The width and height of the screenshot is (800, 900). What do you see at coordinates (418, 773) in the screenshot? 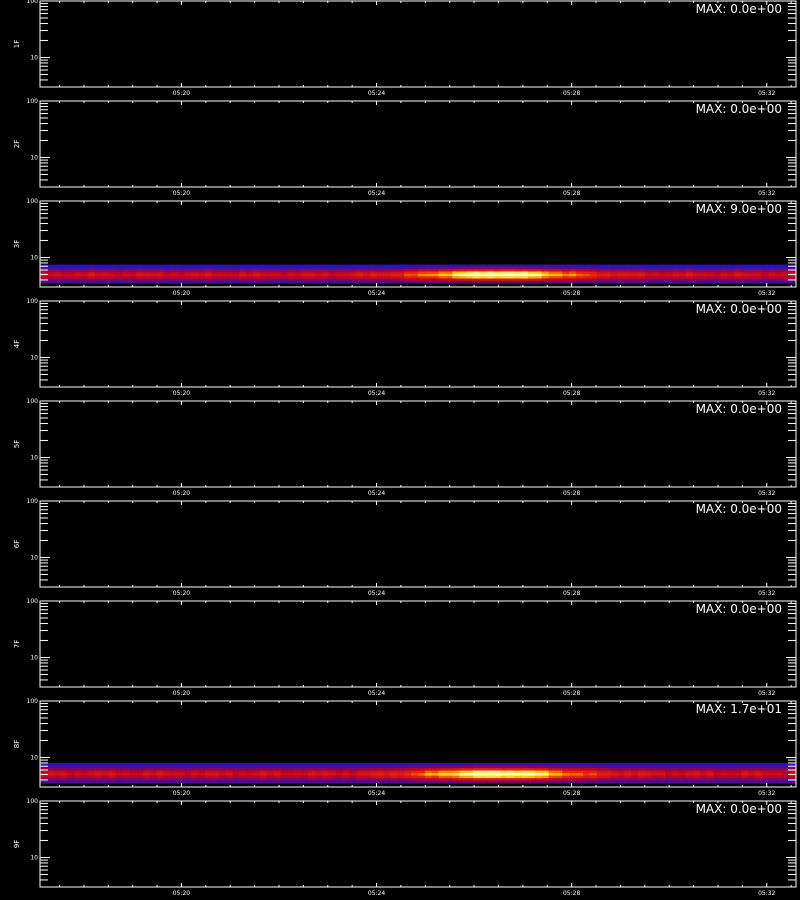
I see `heatmap-band` at bounding box center [418, 773].